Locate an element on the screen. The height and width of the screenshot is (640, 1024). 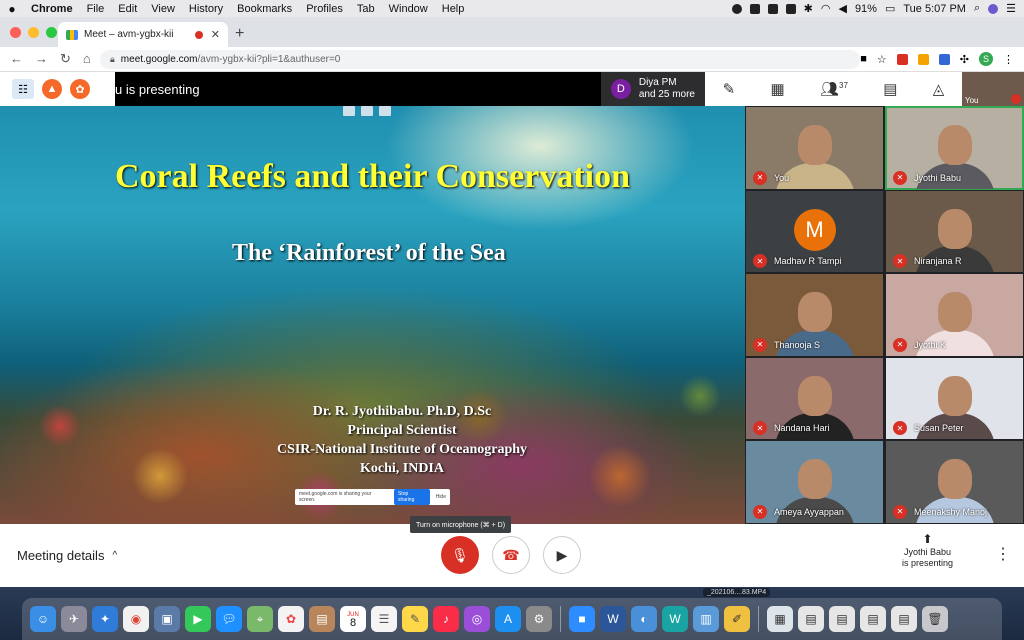
downloads-stack-icon: ▦ is located at coordinates (780, 619).